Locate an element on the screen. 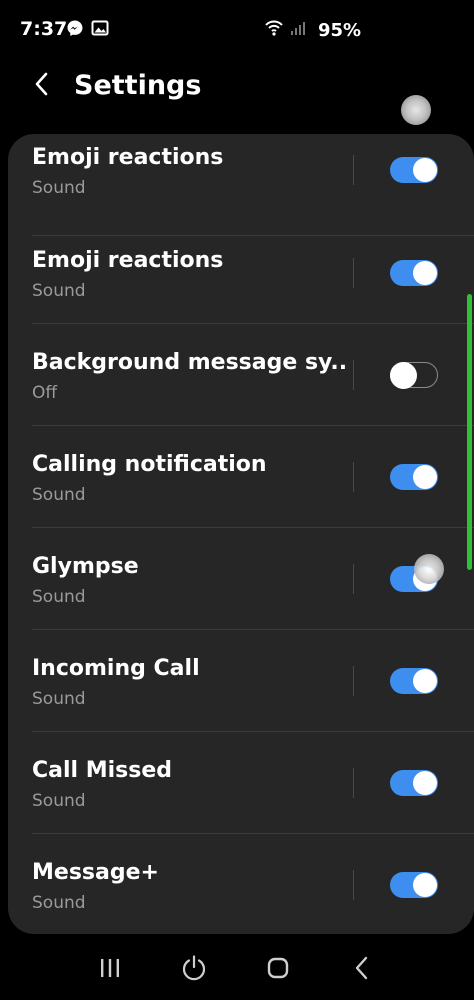 This screenshot has height=1000, width=474. back-icon is located at coordinates (362, 970).